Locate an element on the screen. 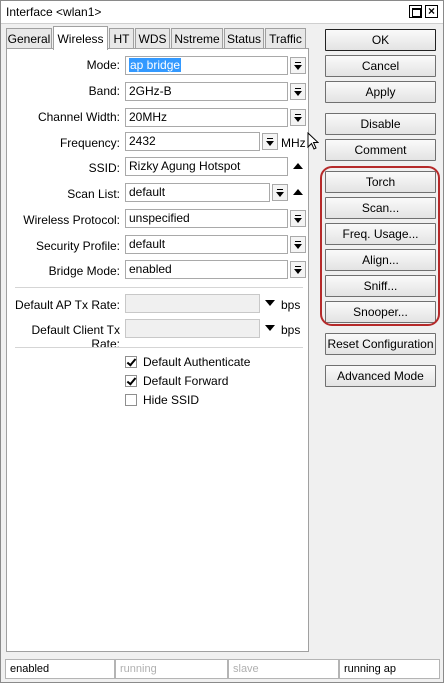 This screenshot has height=683, width=444. status-slave: slave is located at coordinates (283, 669).